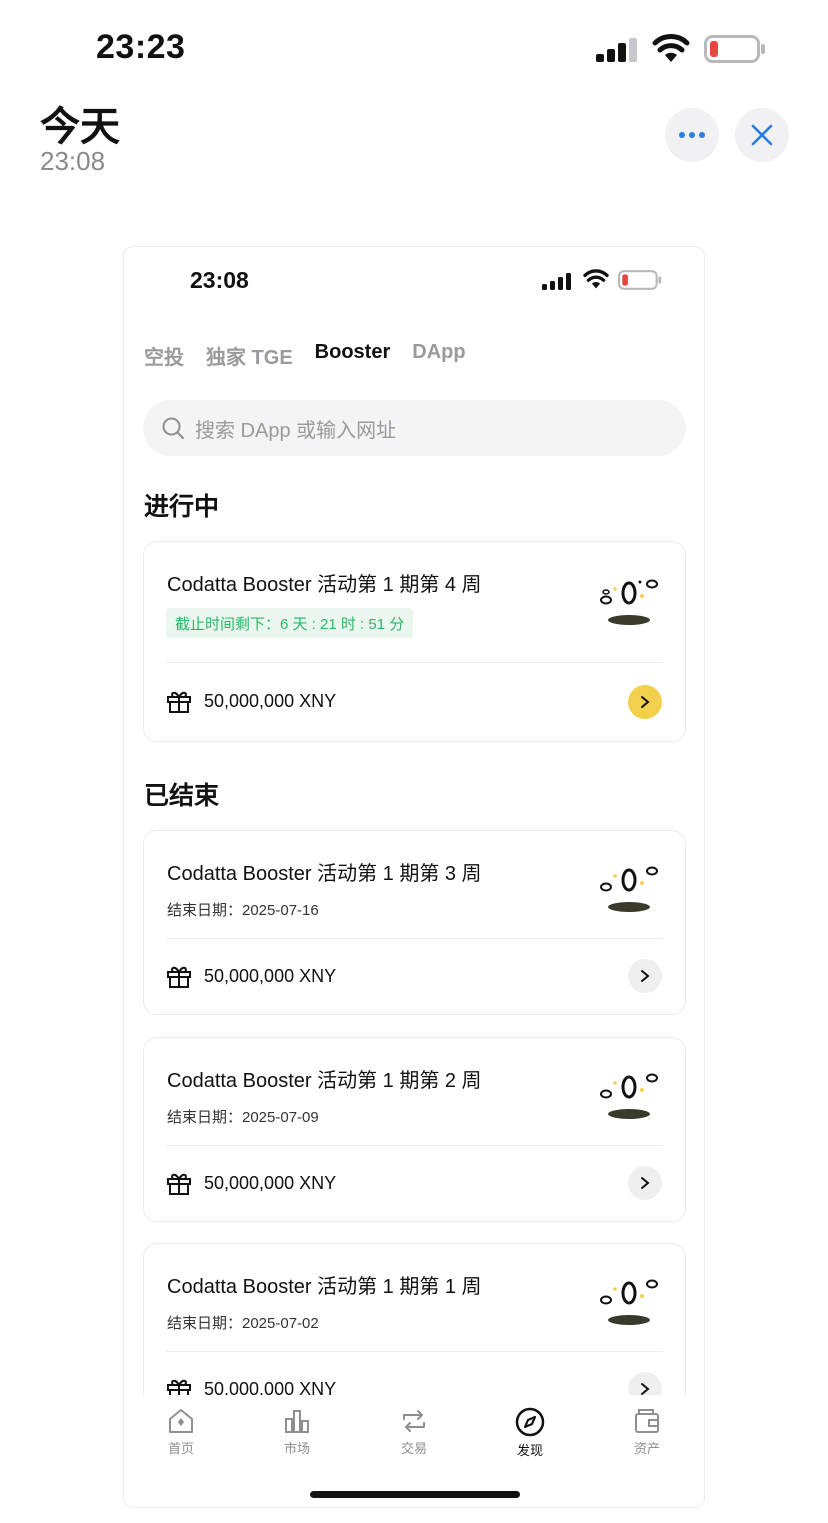 This screenshot has width=828, height=1523. I want to click on inner-signal-icon, so click(556, 281).